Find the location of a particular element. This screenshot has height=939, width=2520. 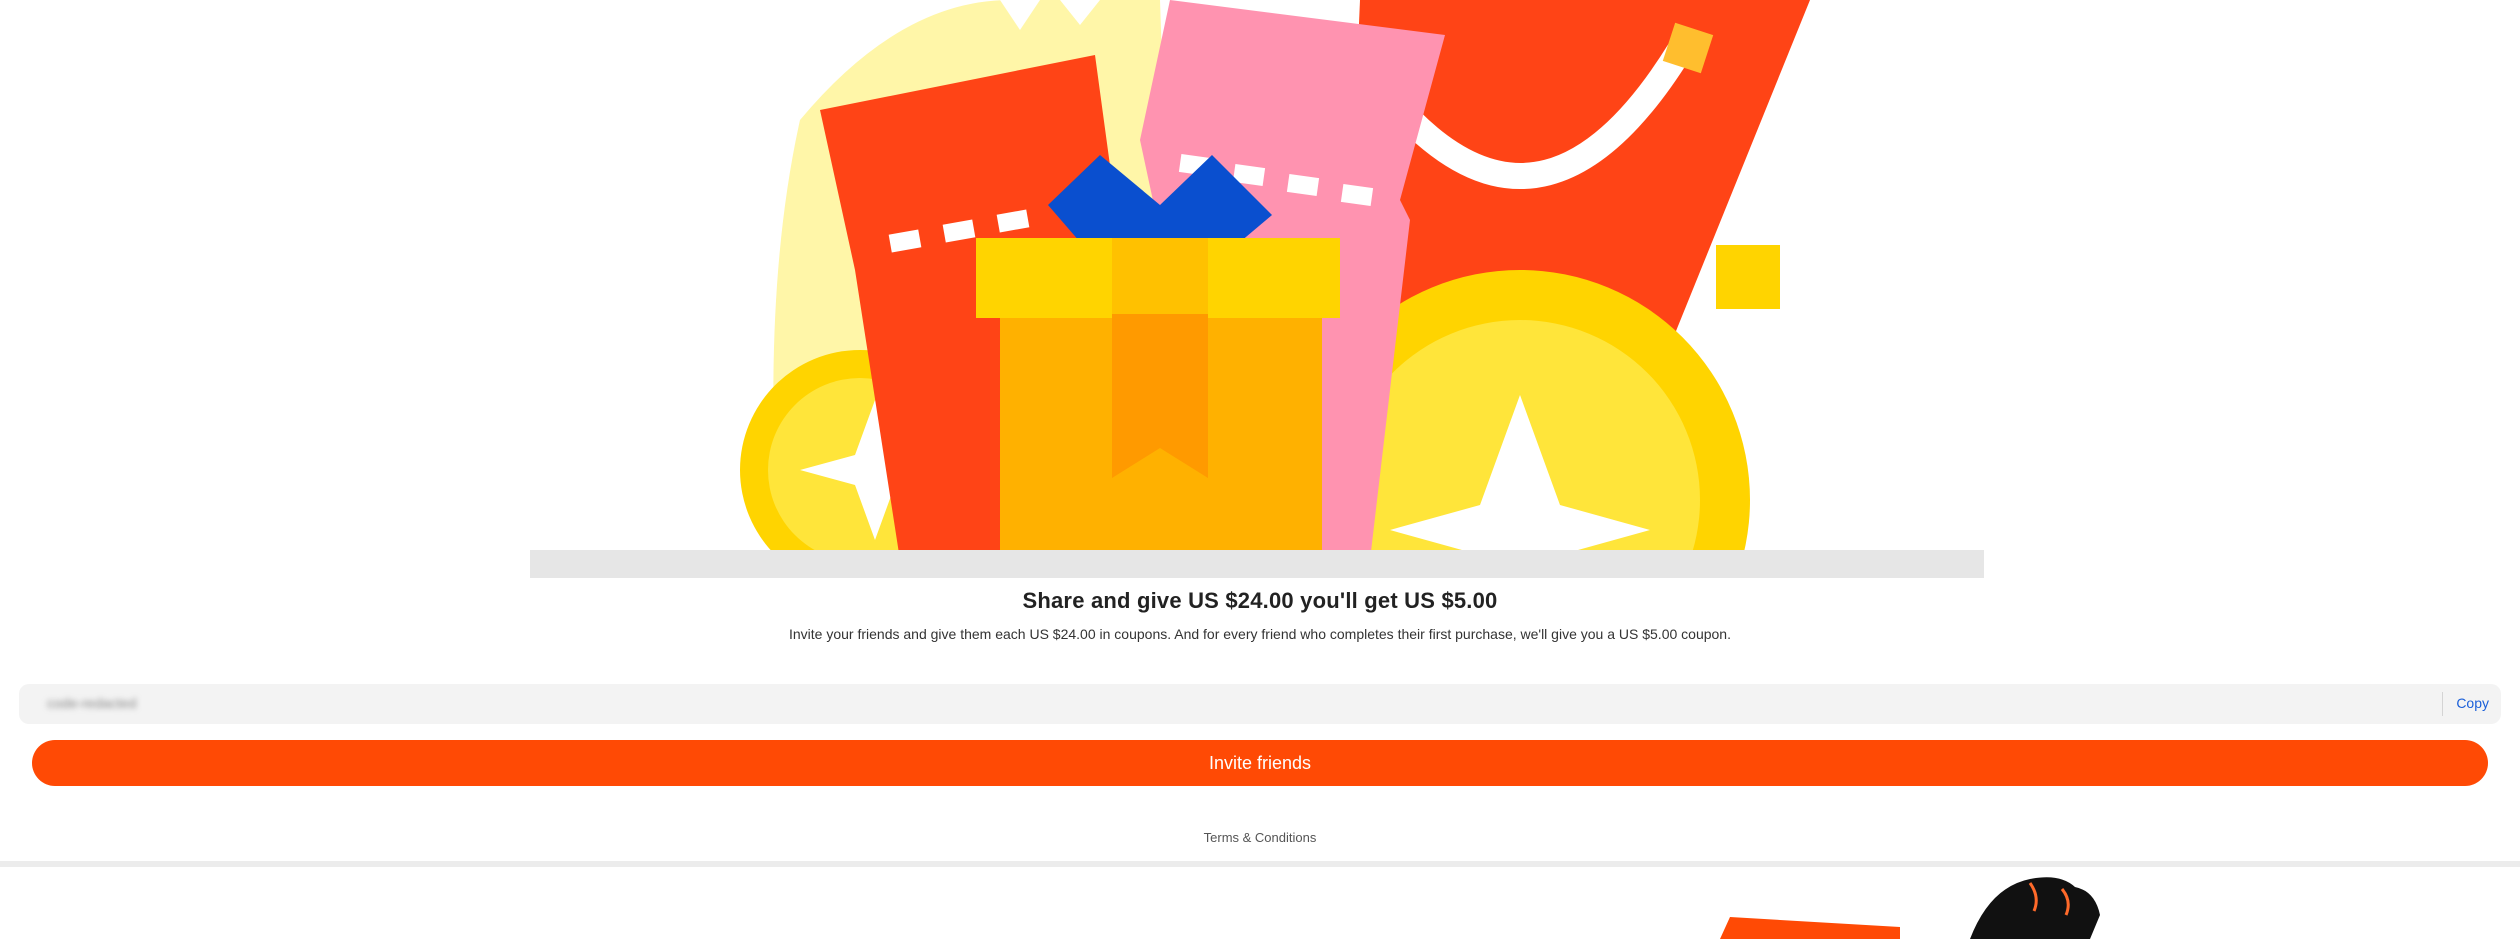

floor-shadow is located at coordinates (1257, 564).